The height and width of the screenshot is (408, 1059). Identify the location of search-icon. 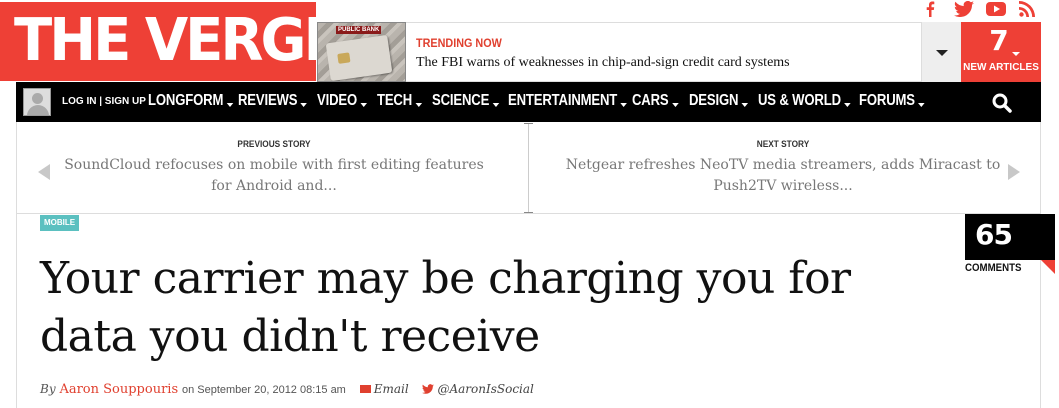
(1002, 103).